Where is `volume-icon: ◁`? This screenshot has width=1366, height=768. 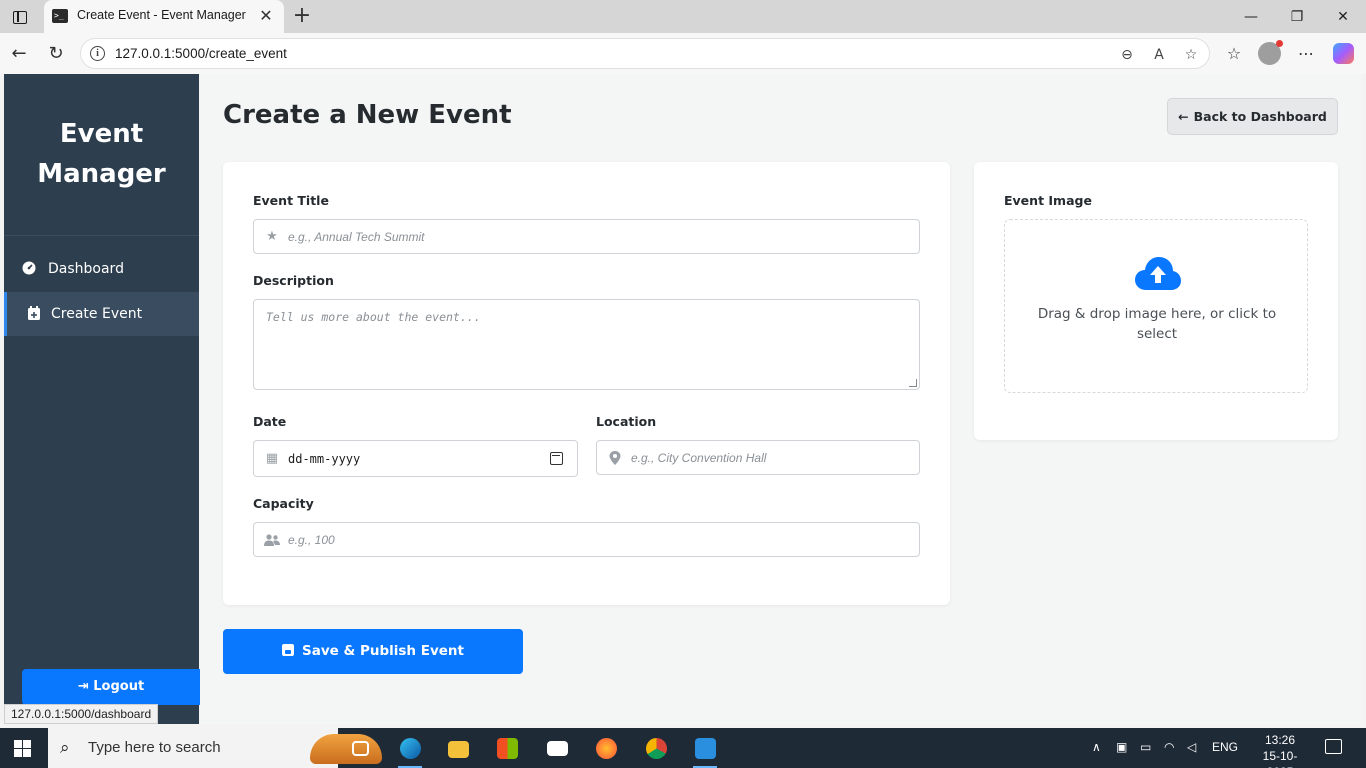 volume-icon: ◁ is located at coordinates (1191, 747).